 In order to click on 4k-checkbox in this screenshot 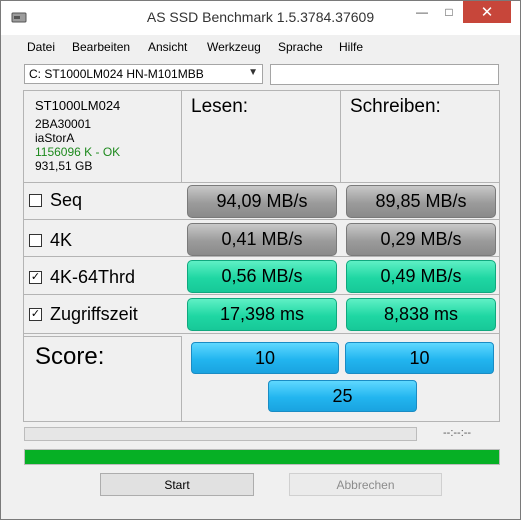, I will do `click(35, 240)`.